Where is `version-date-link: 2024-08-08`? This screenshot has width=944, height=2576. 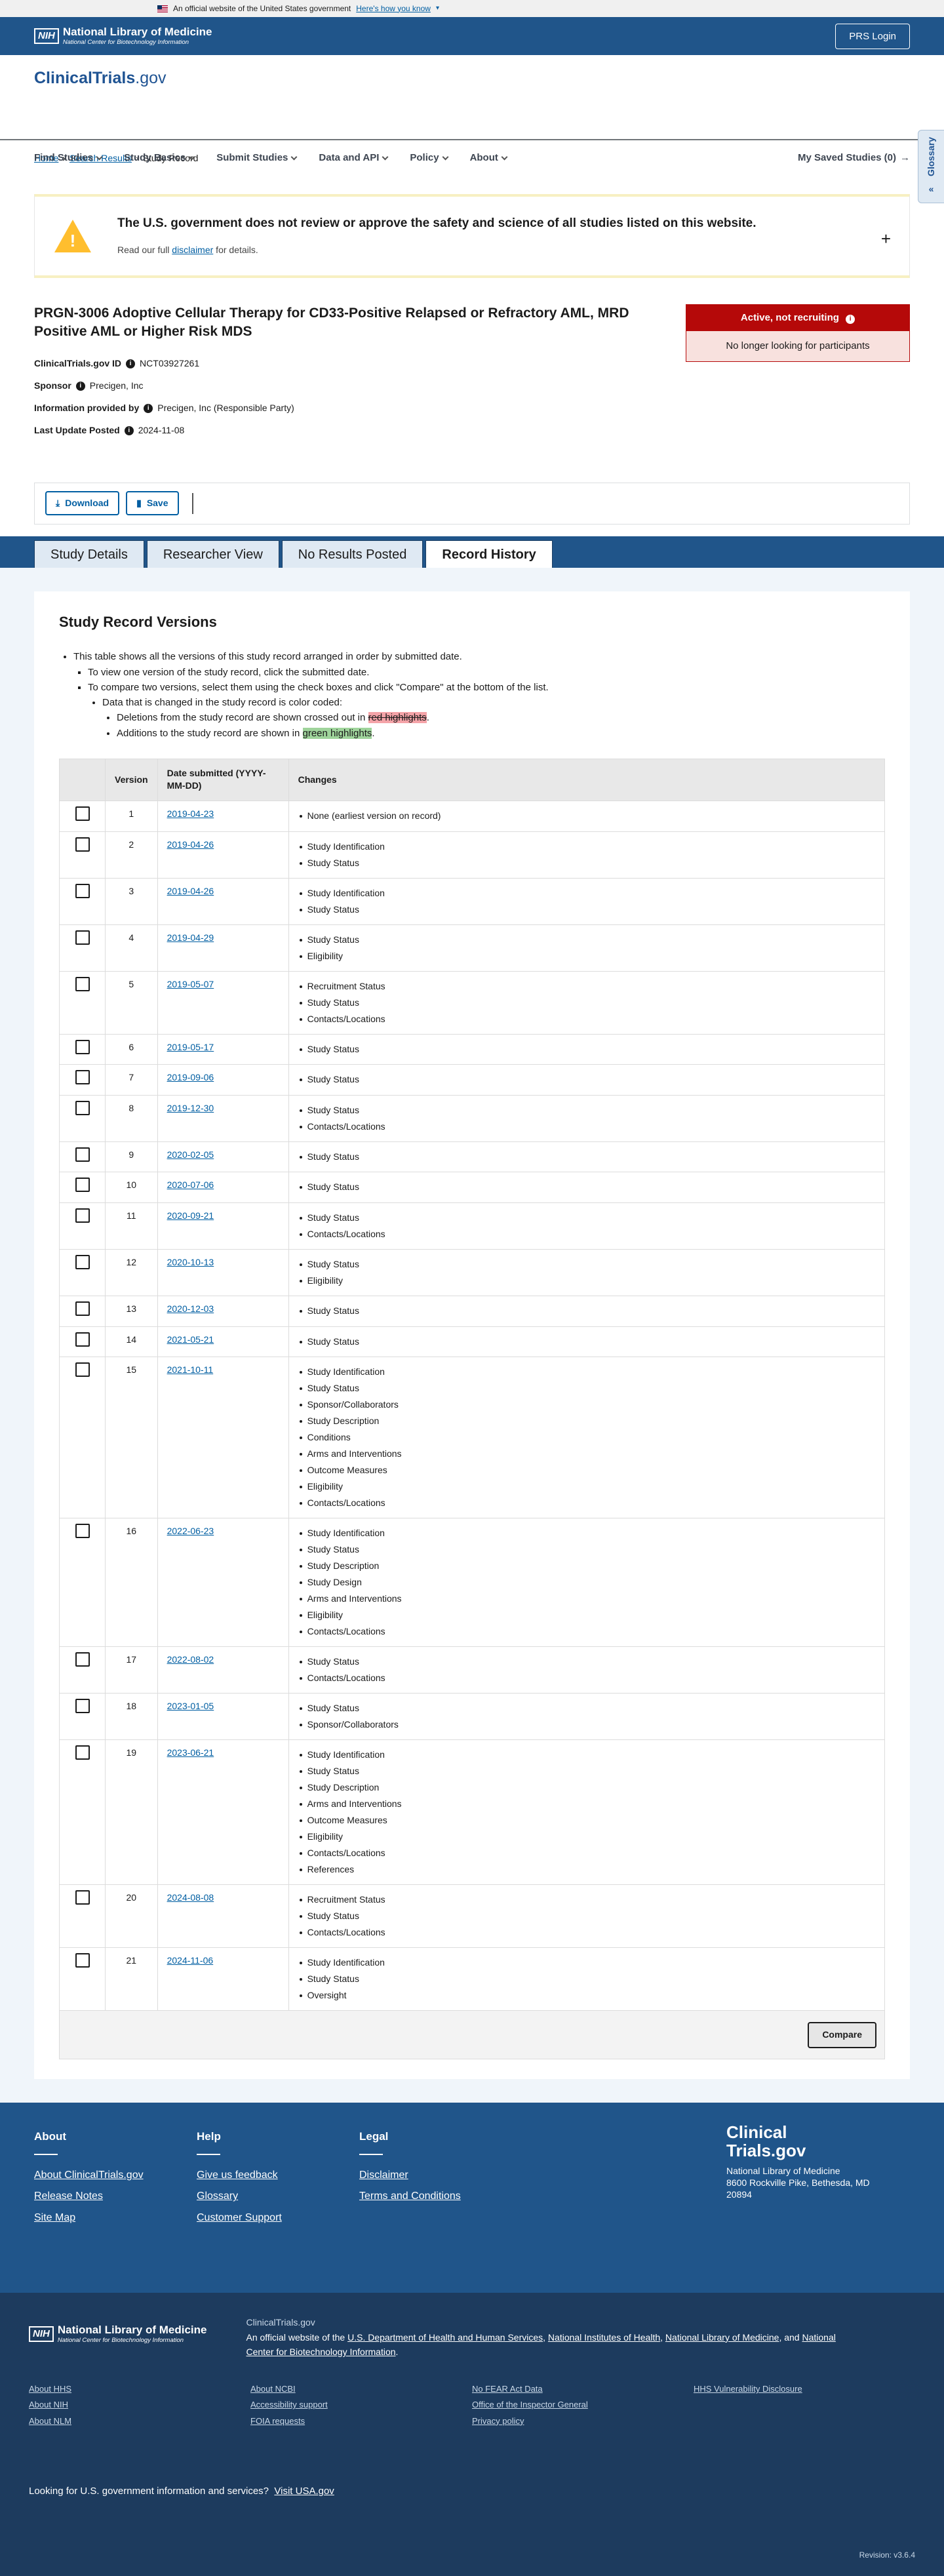
version-date-link: 2024-08-08 is located at coordinates (190, 1897).